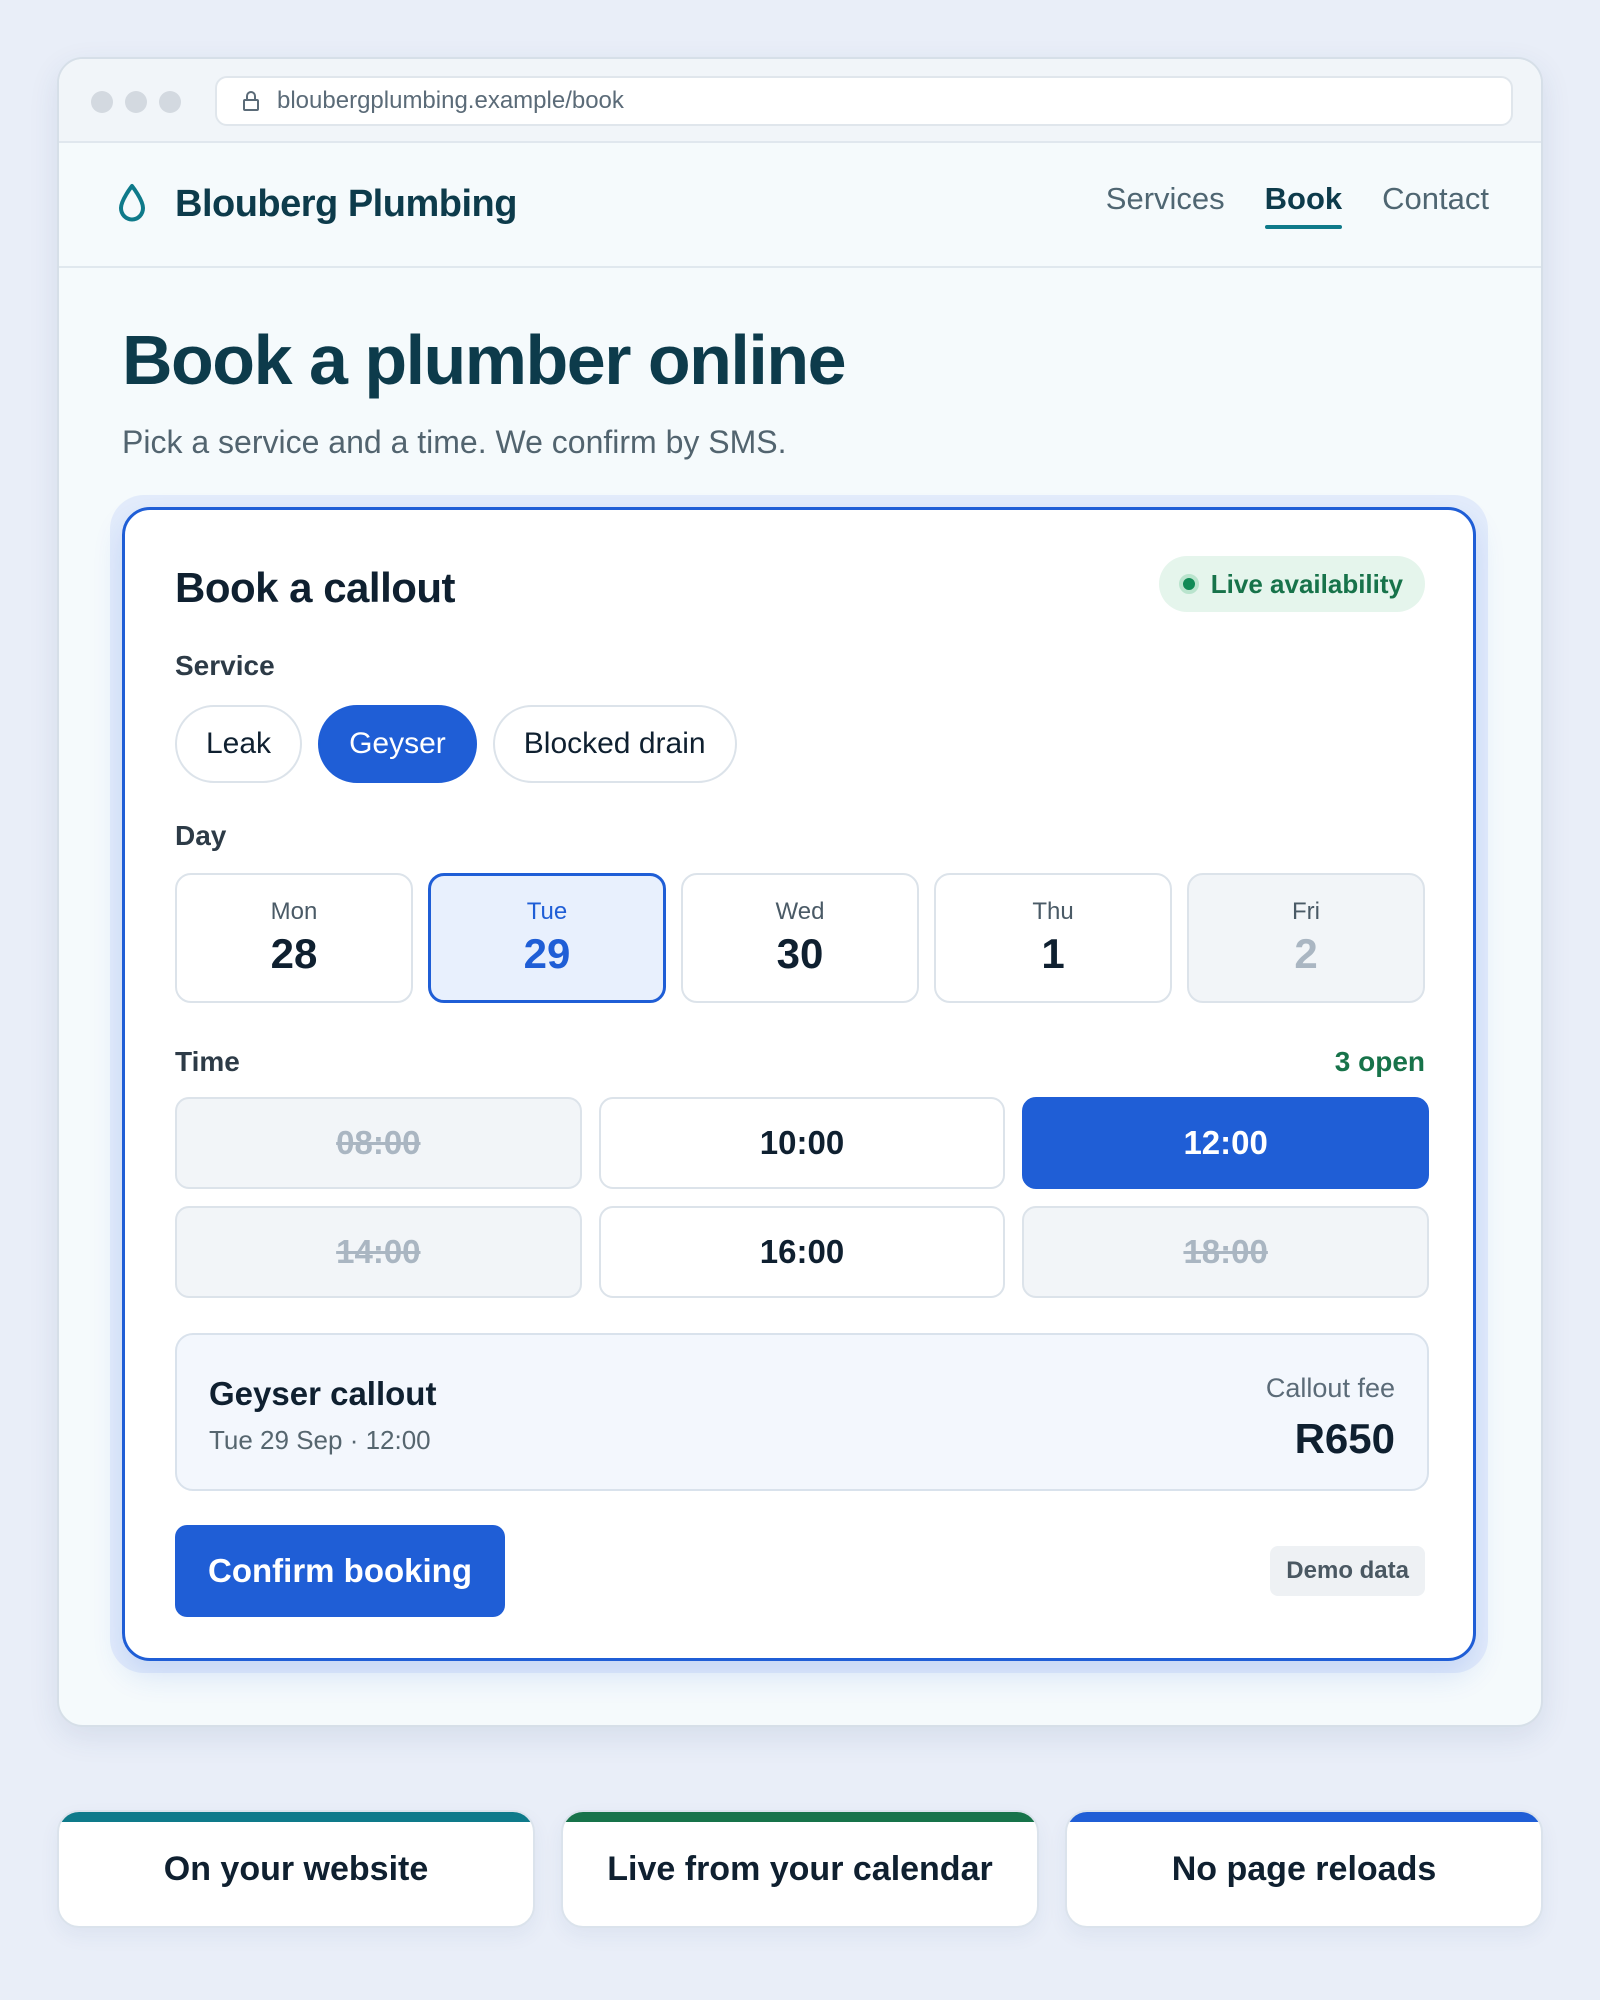  Describe the element at coordinates (1330, 1388) in the screenshot. I see `callout-fee-label: Callout fee` at that location.